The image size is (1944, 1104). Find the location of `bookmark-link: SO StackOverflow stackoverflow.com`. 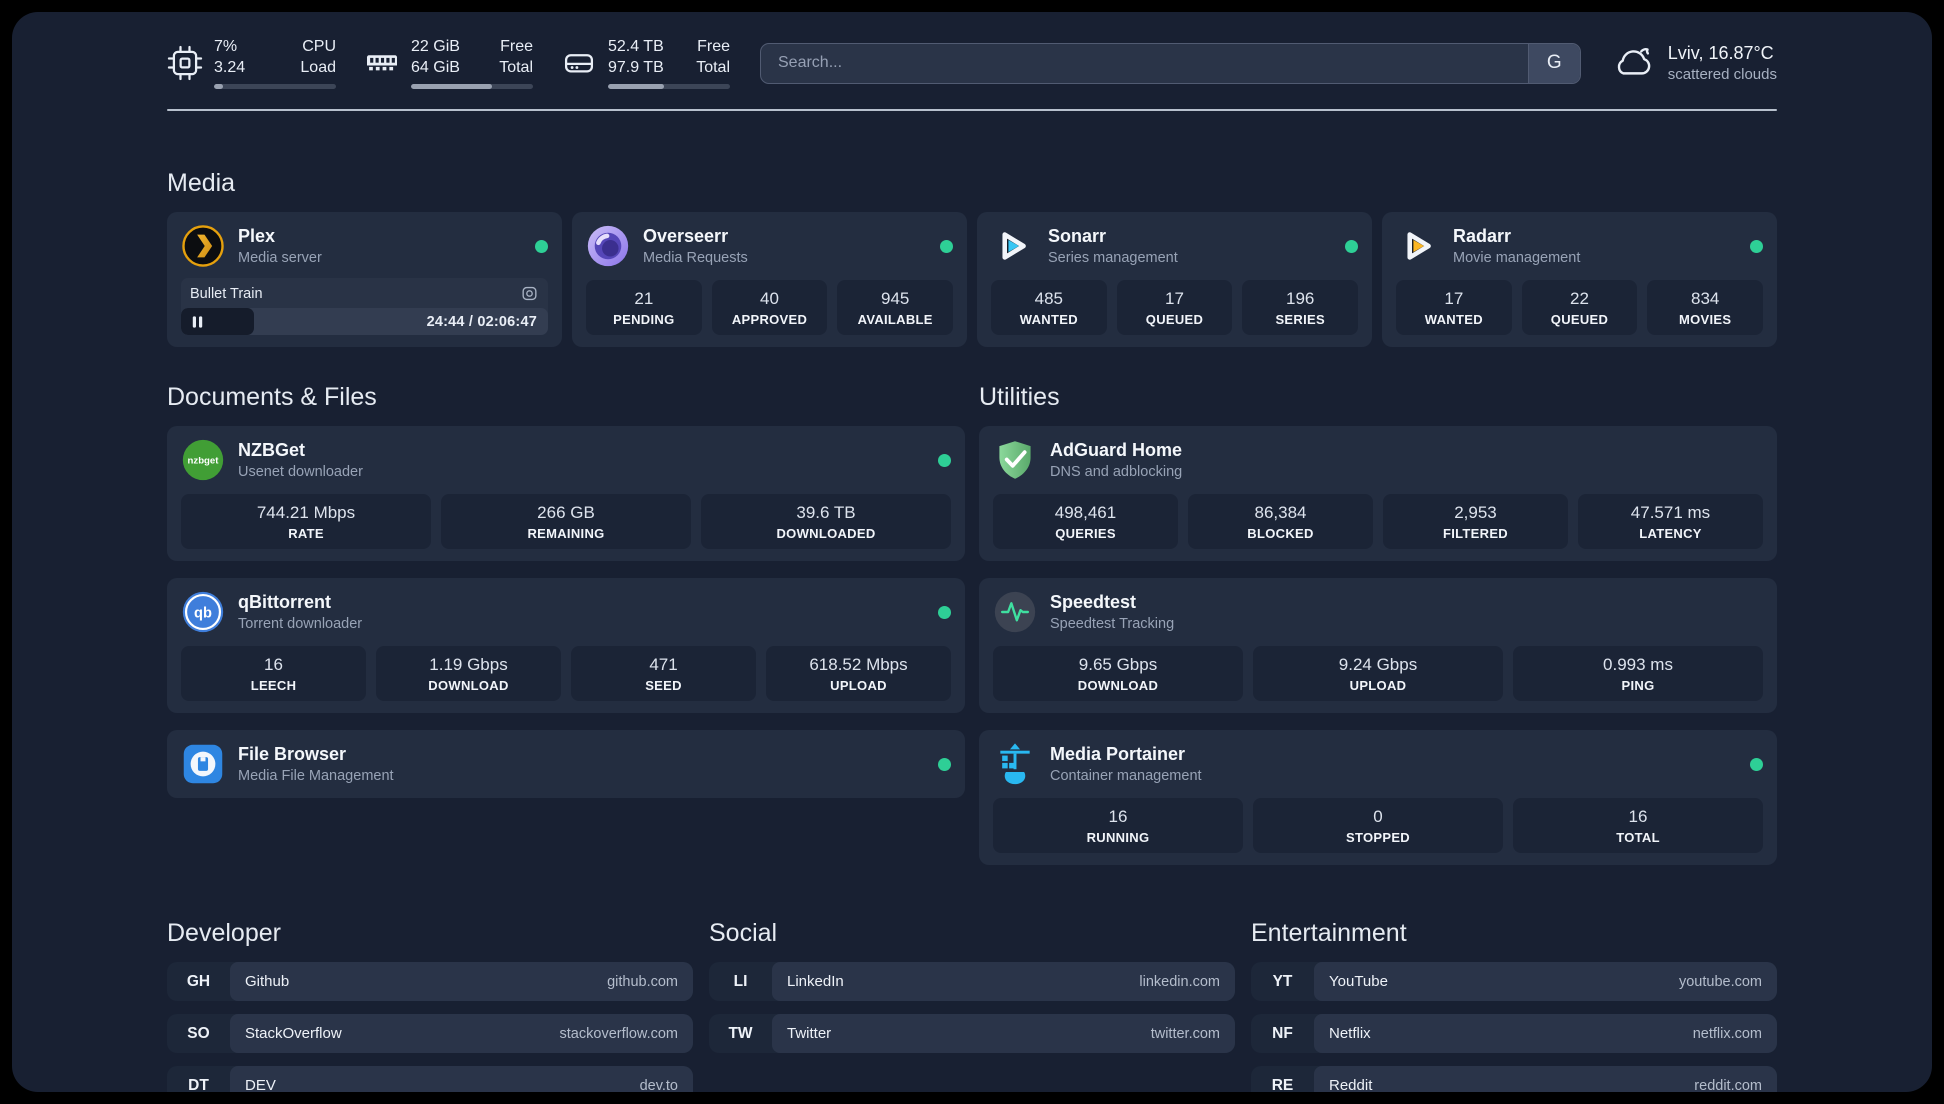

bookmark-link: SO StackOverflow stackoverflow.com is located at coordinates (430, 1033).